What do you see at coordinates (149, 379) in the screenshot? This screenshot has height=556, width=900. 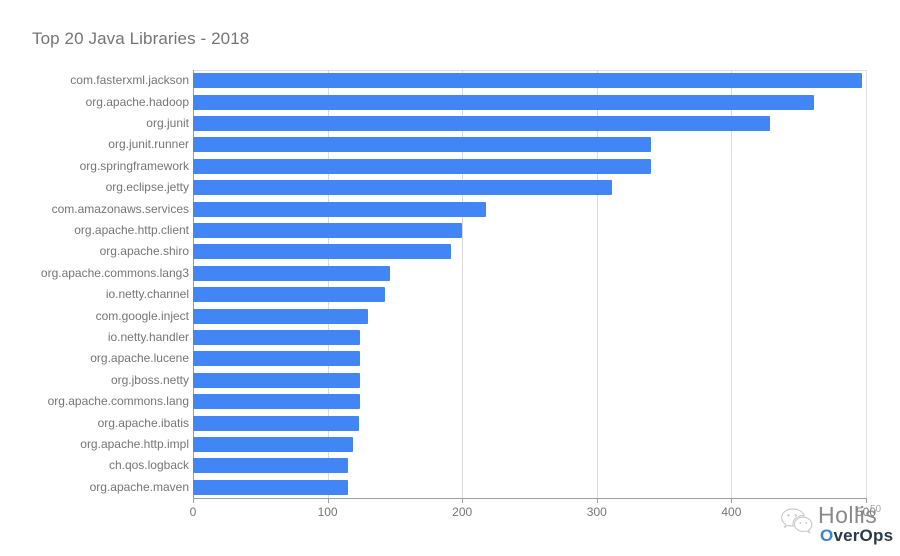 I see `category-label: org.jboss.netty` at bounding box center [149, 379].